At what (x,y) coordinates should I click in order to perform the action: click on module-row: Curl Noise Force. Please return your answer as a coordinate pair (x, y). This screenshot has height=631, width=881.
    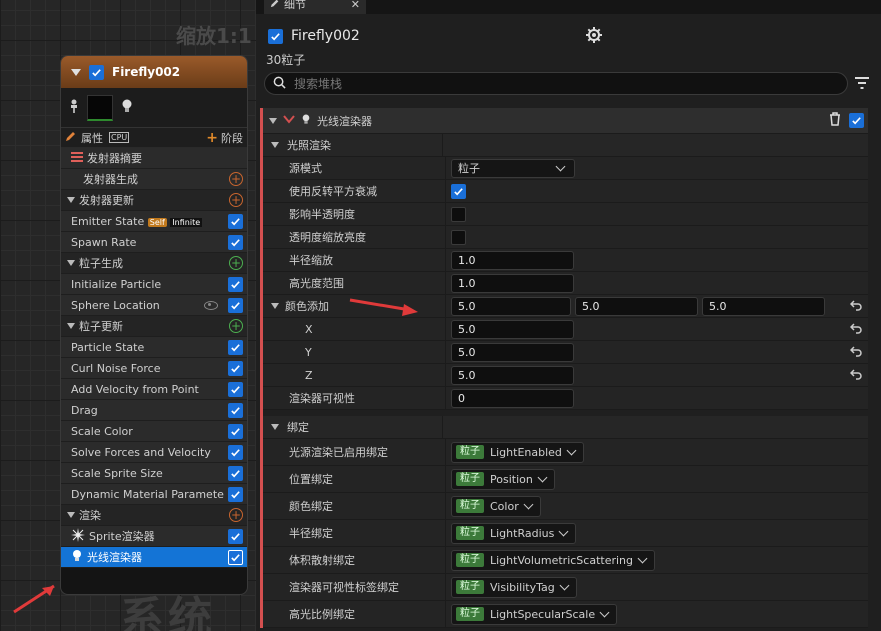
    Looking at the image, I should click on (154, 368).